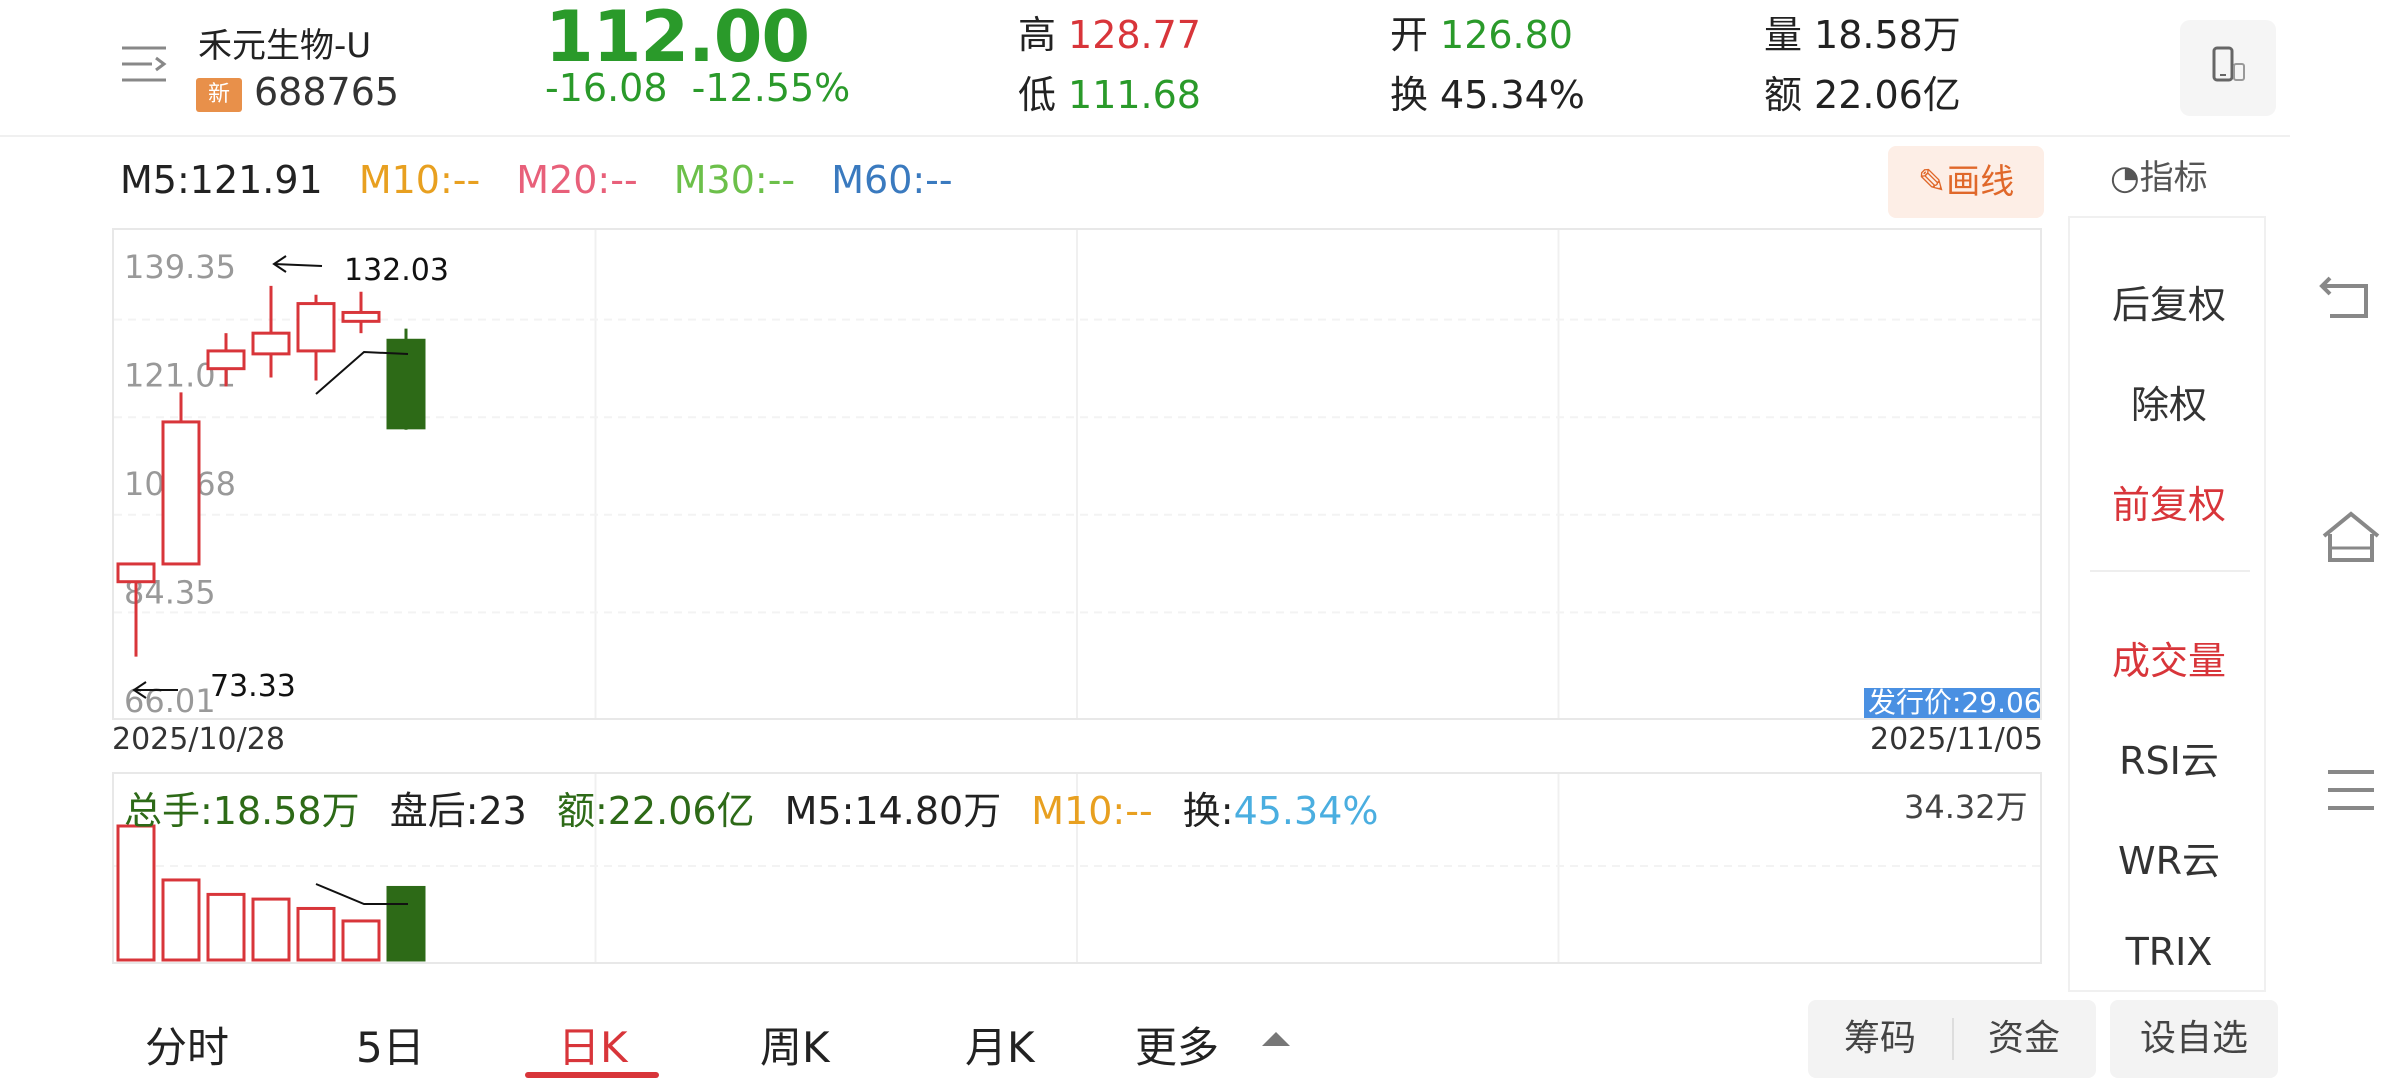 The image size is (2400, 1080). What do you see at coordinates (2167, 501) in the screenshot?
I see `side-item-forward-adjusted: 前复权` at bounding box center [2167, 501].